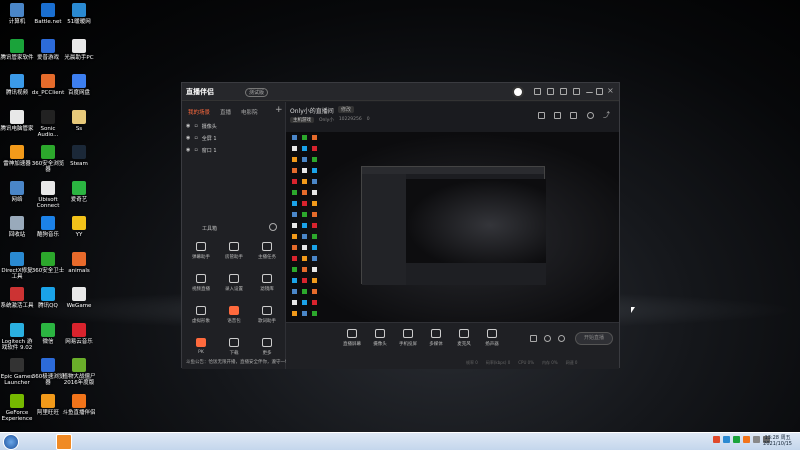 The image size is (800, 450). I want to click on desktop-icon: DirectX修复工具, so click(17, 265).